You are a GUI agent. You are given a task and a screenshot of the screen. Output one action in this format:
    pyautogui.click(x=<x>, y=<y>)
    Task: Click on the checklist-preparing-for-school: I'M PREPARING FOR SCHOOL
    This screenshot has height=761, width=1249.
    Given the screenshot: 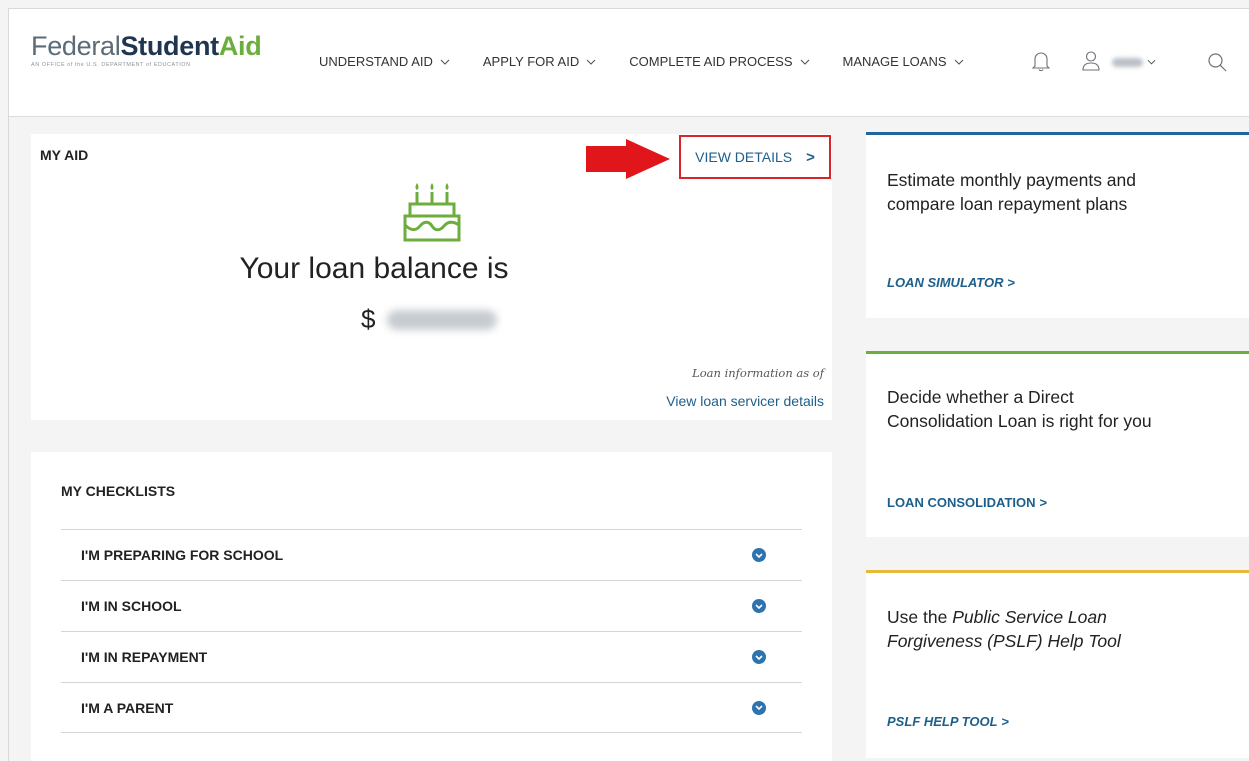 What is the action you would take?
    pyautogui.click(x=431, y=554)
    